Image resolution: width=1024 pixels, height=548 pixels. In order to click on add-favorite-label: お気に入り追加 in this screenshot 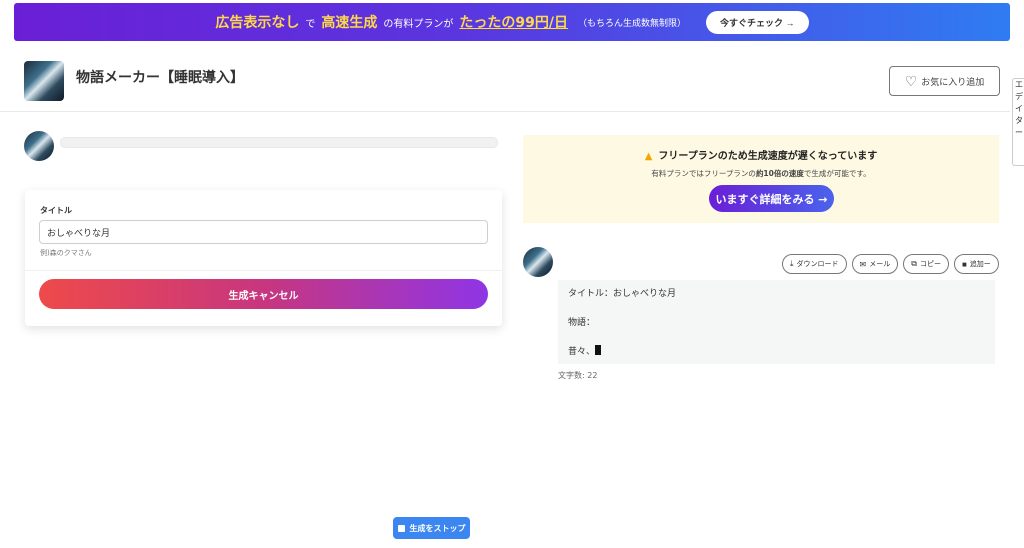, I will do `click(953, 81)`.